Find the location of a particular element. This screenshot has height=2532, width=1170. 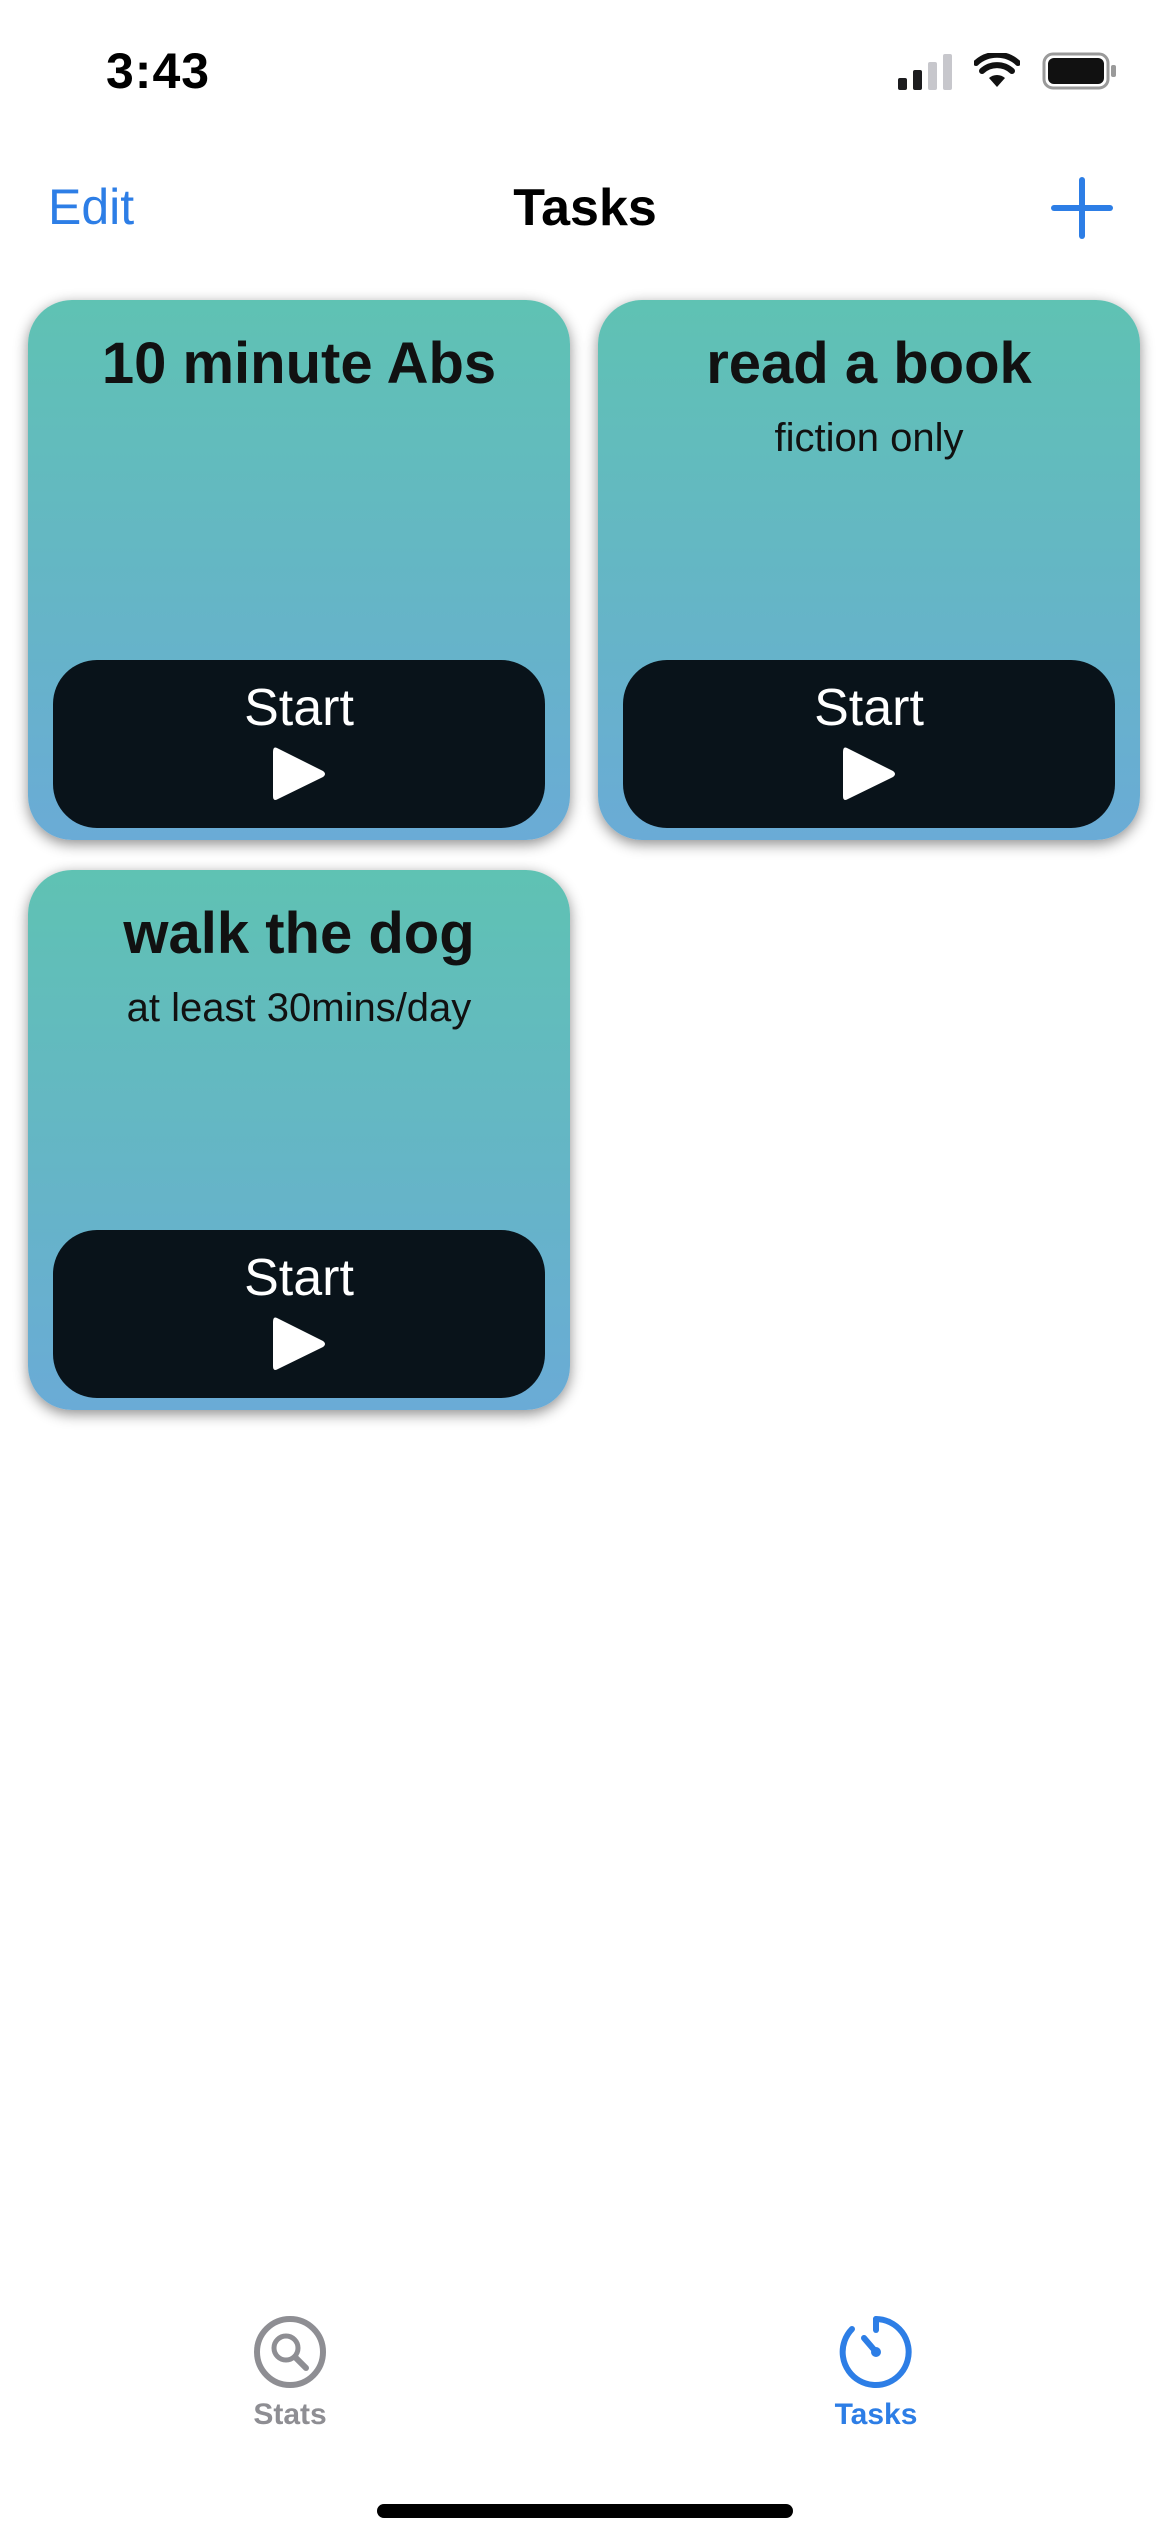

task-title: 10 minute Abs is located at coordinates (299, 363).